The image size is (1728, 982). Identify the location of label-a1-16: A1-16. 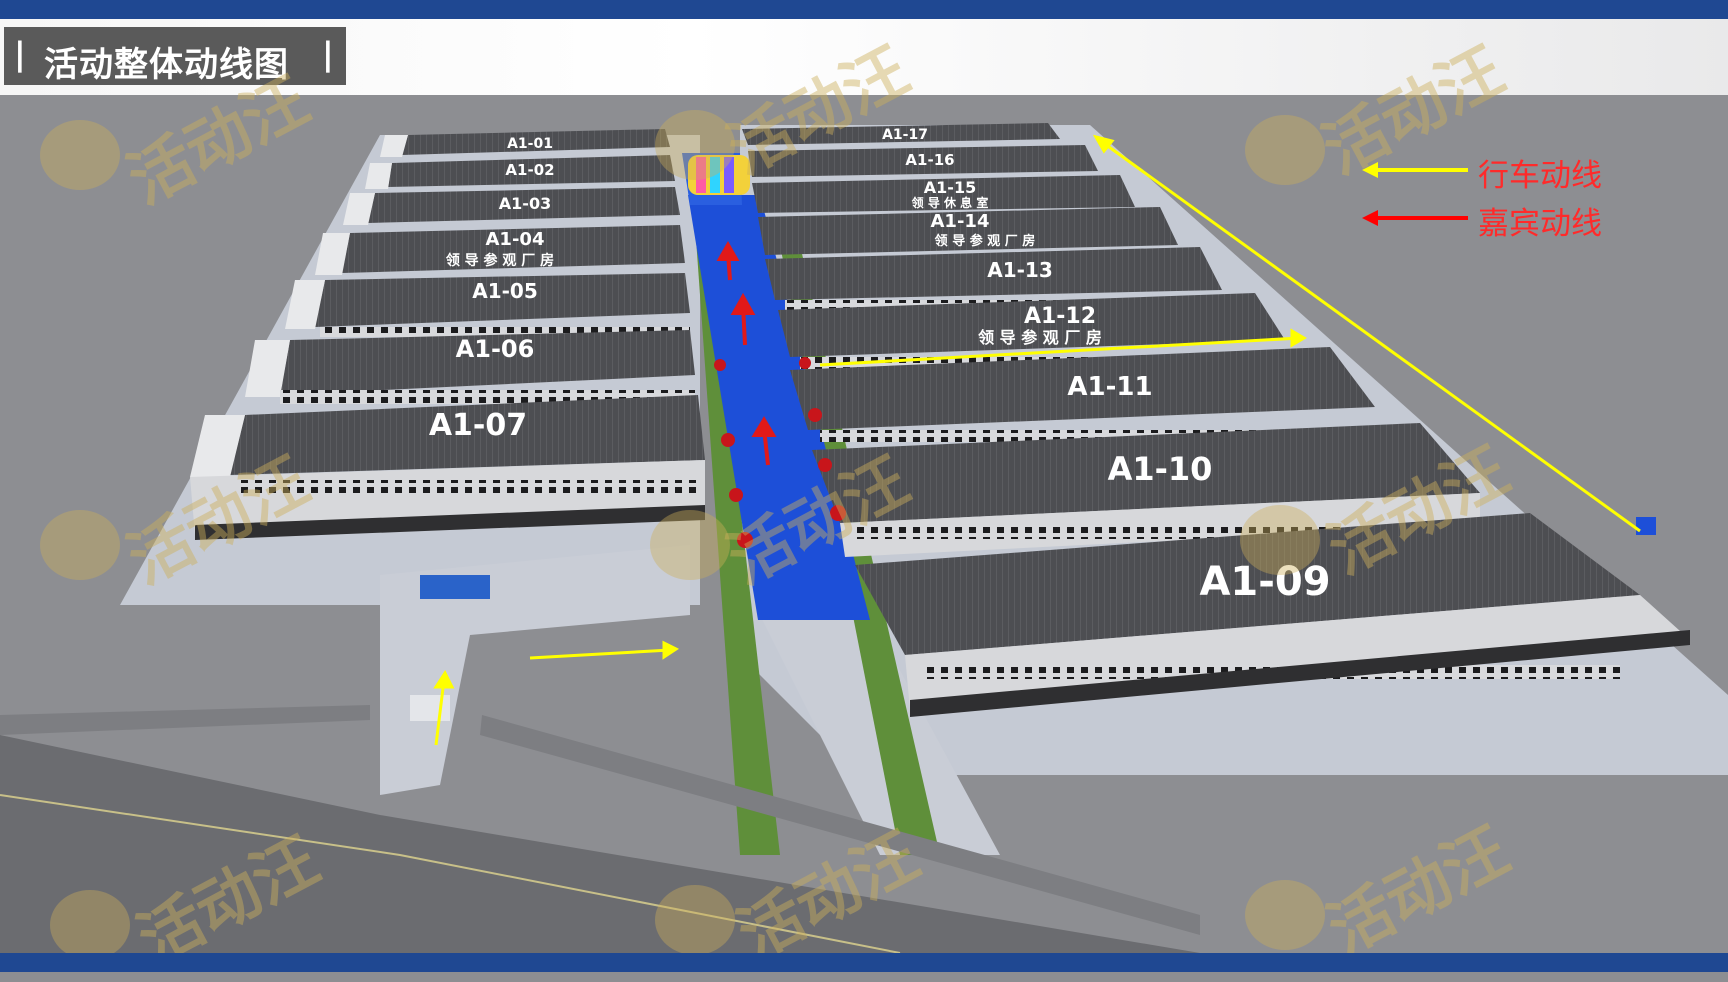
(929, 160).